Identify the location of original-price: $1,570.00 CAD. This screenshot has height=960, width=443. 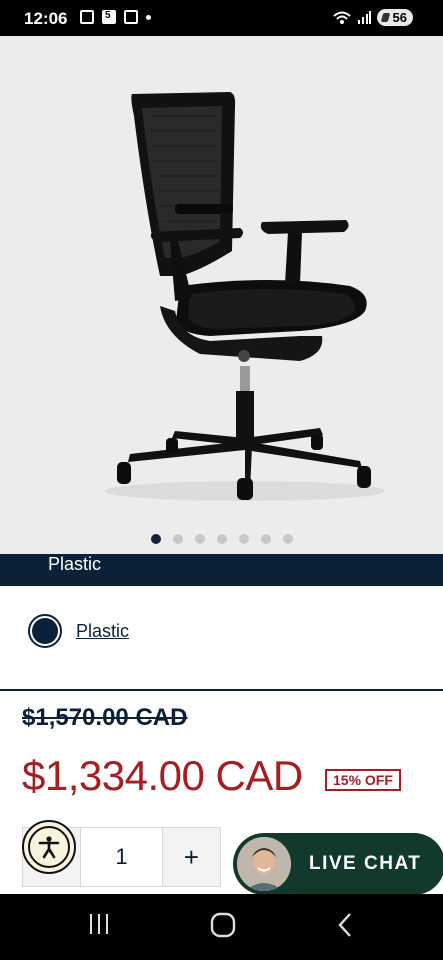
(105, 717).